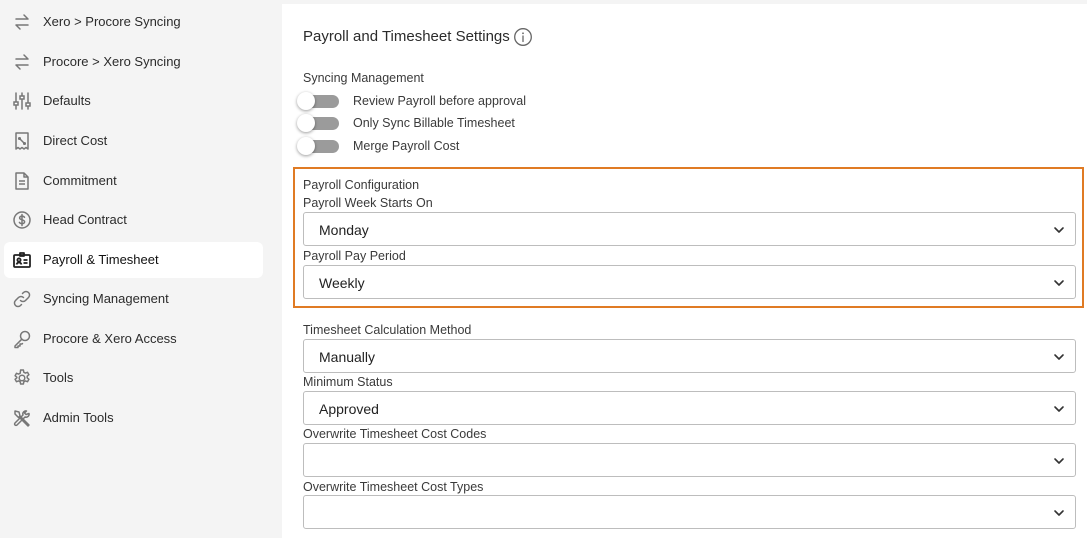 The width and height of the screenshot is (1087, 538). Describe the element at coordinates (133, 141) in the screenshot. I see `sidebar-item-direct-cost: Direct Cost` at that location.